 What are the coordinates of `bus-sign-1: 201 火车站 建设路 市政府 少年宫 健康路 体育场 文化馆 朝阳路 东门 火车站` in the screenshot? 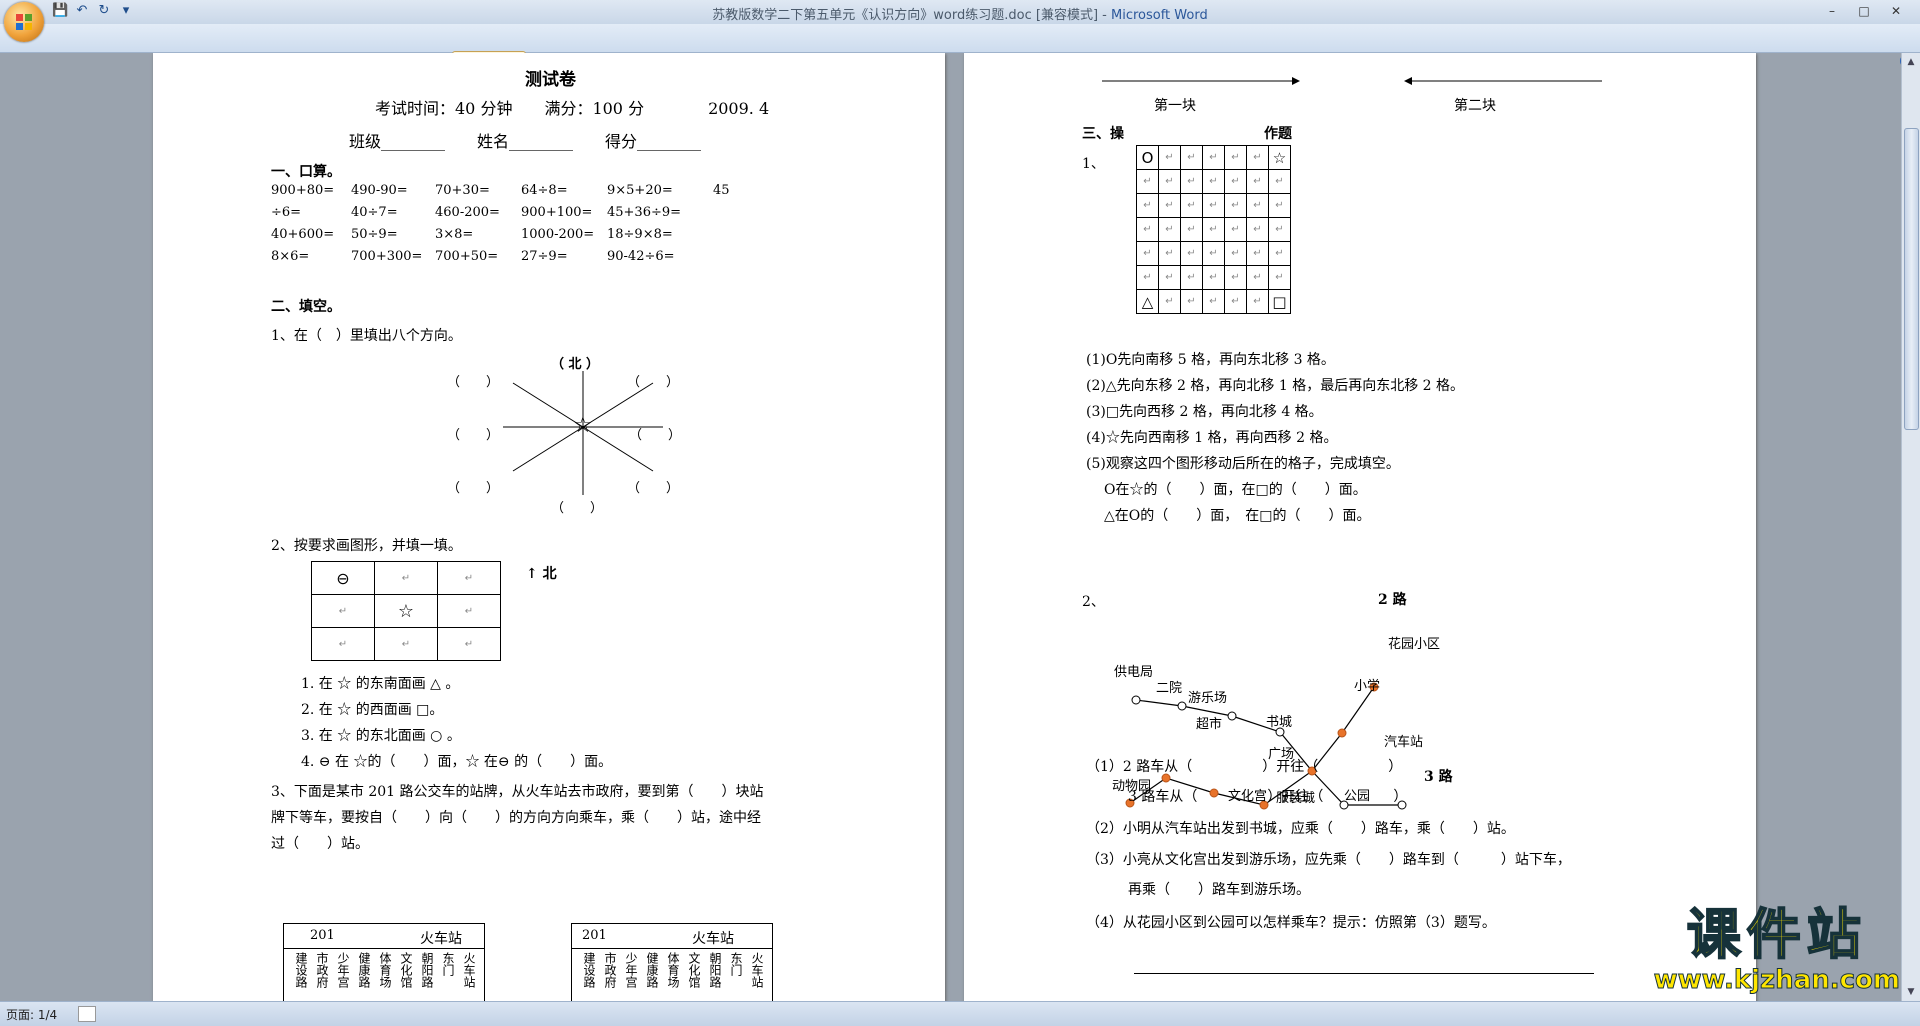 It's located at (384, 962).